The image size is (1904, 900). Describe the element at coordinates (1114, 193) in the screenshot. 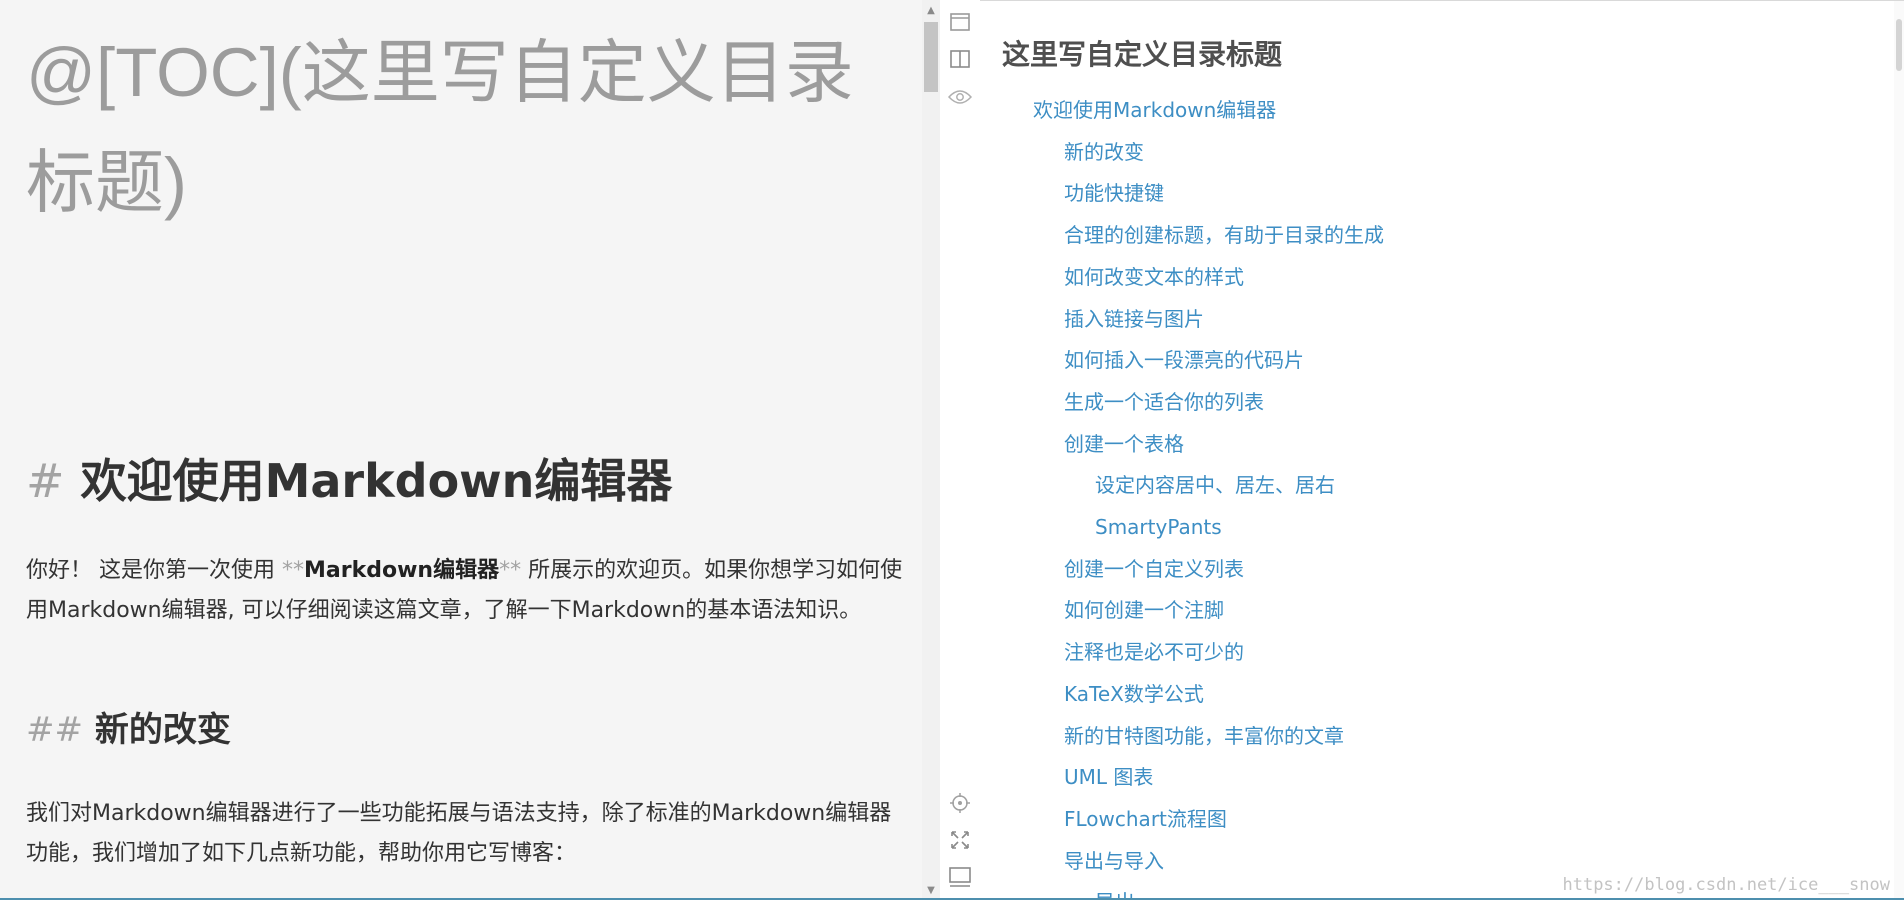

I see `toc-link: 功能快捷键` at that location.